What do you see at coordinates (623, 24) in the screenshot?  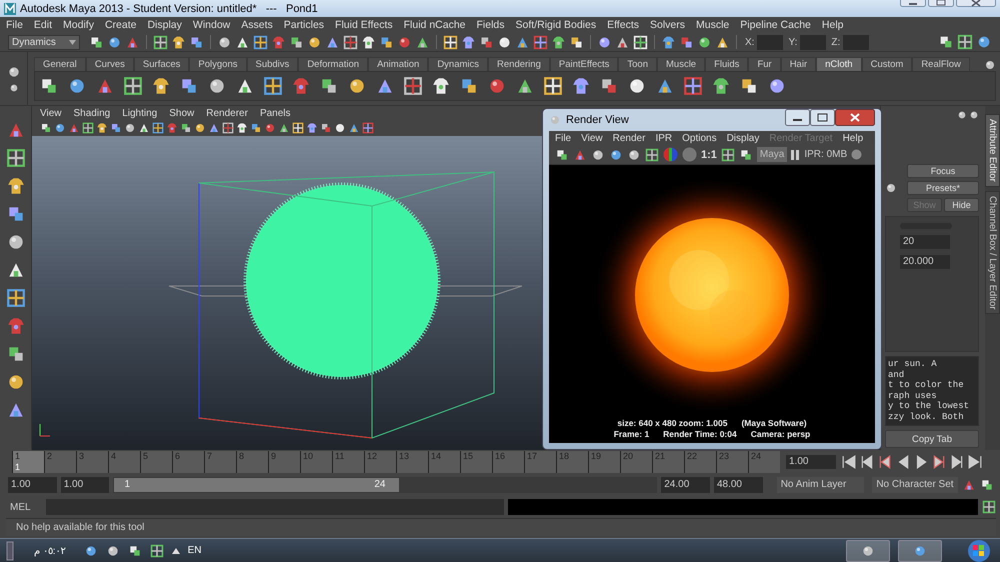 I see `menu-item: Effects` at bounding box center [623, 24].